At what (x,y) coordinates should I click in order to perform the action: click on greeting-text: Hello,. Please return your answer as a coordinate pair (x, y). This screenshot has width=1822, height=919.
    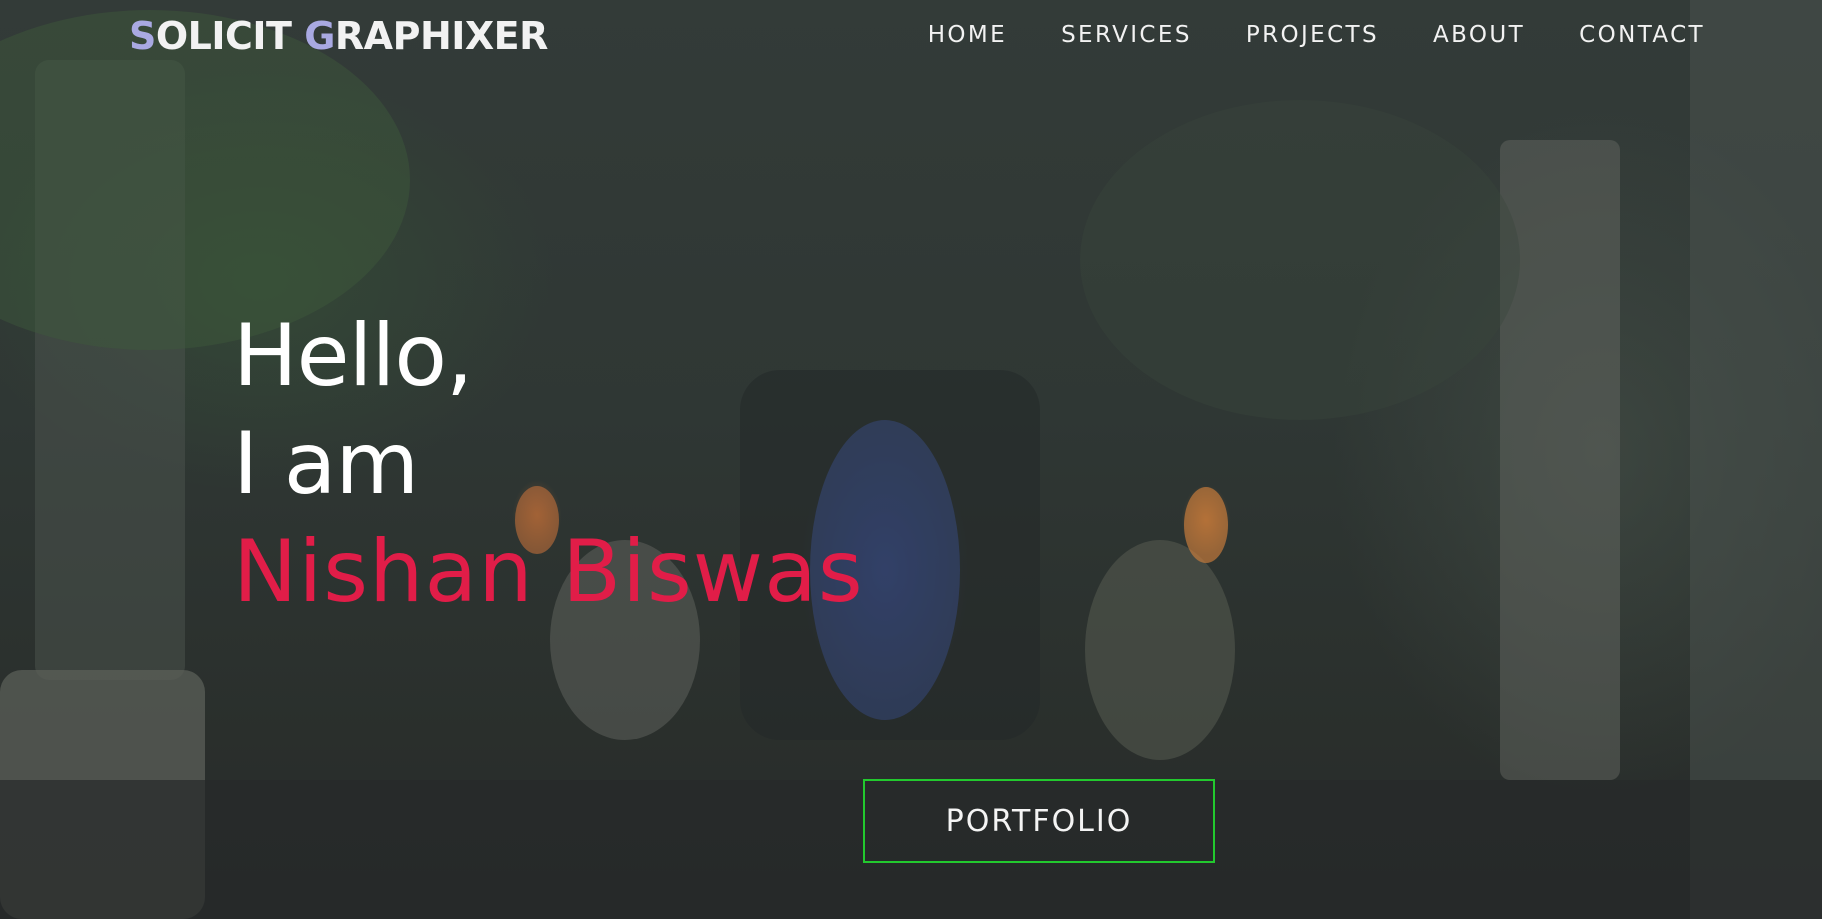
    Looking at the image, I should click on (353, 356).